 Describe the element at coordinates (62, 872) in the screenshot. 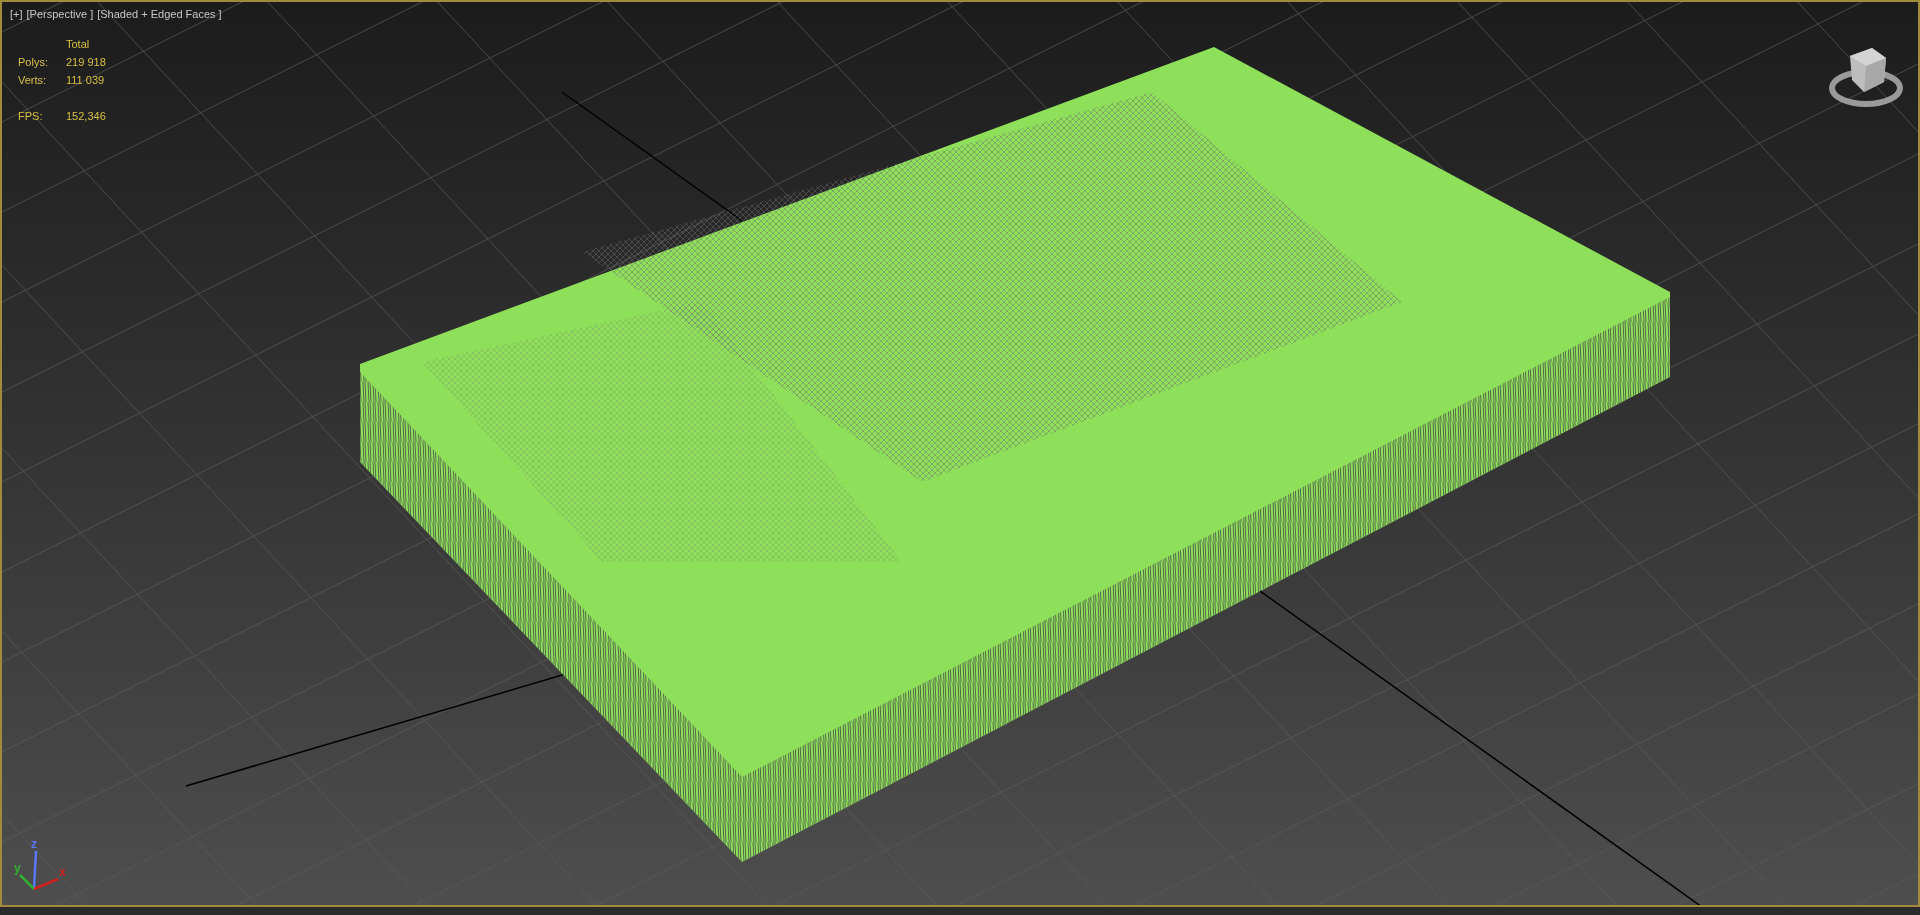

I see `axis-label: x` at that location.